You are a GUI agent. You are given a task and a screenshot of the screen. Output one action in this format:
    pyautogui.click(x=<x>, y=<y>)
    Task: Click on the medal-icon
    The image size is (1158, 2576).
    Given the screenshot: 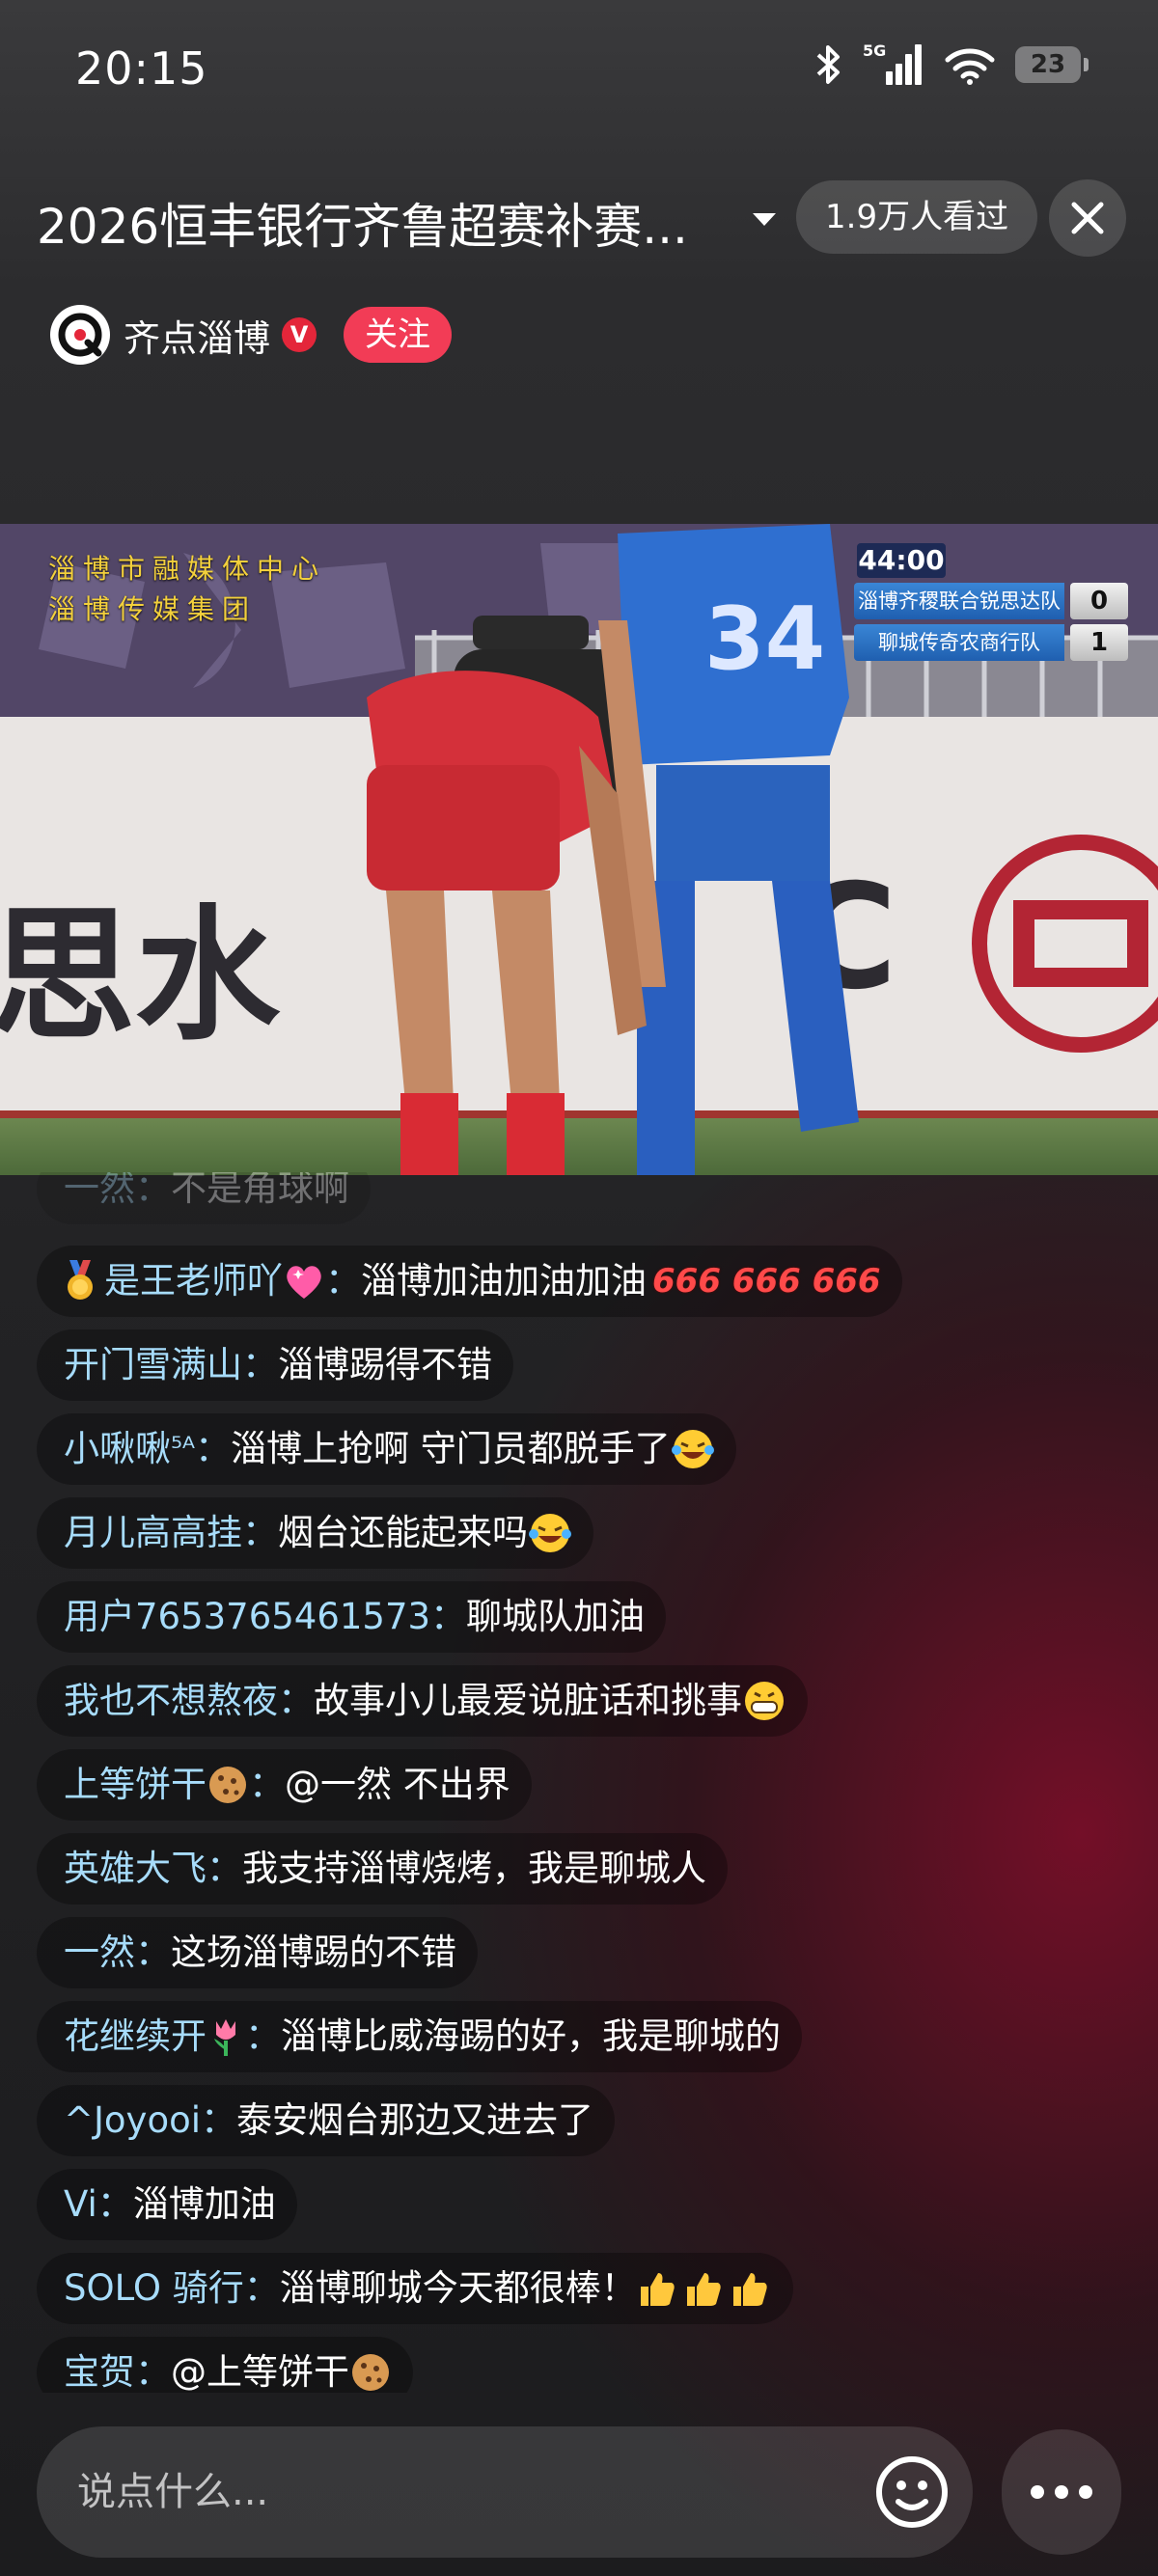 What is the action you would take?
    pyautogui.click(x=80, y=1280)
    